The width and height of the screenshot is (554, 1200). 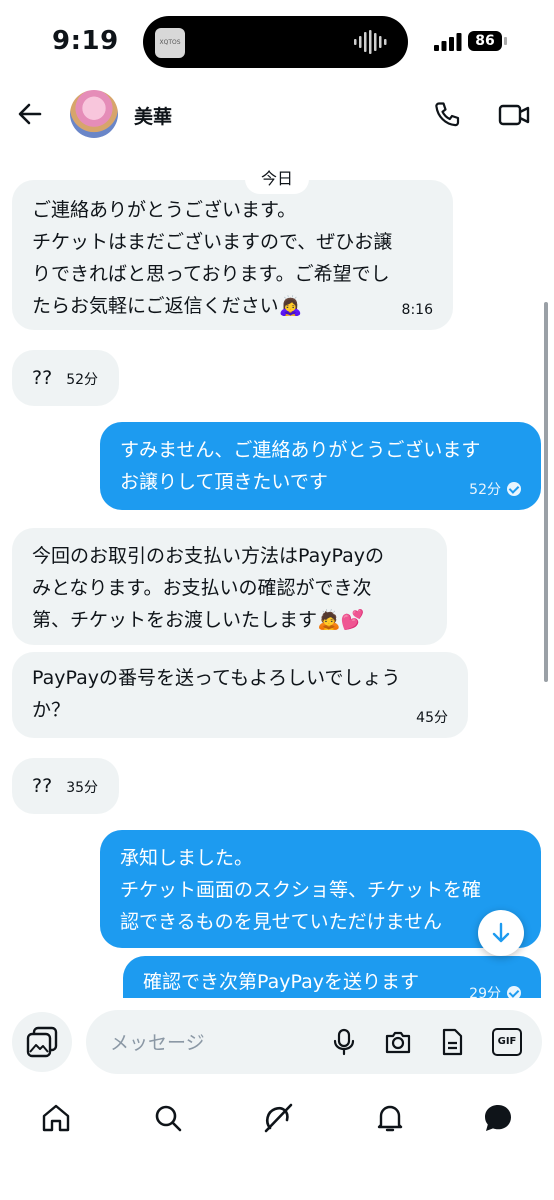 I want to click on scroll-down-arrow-icon, so click(x=501, y=932).